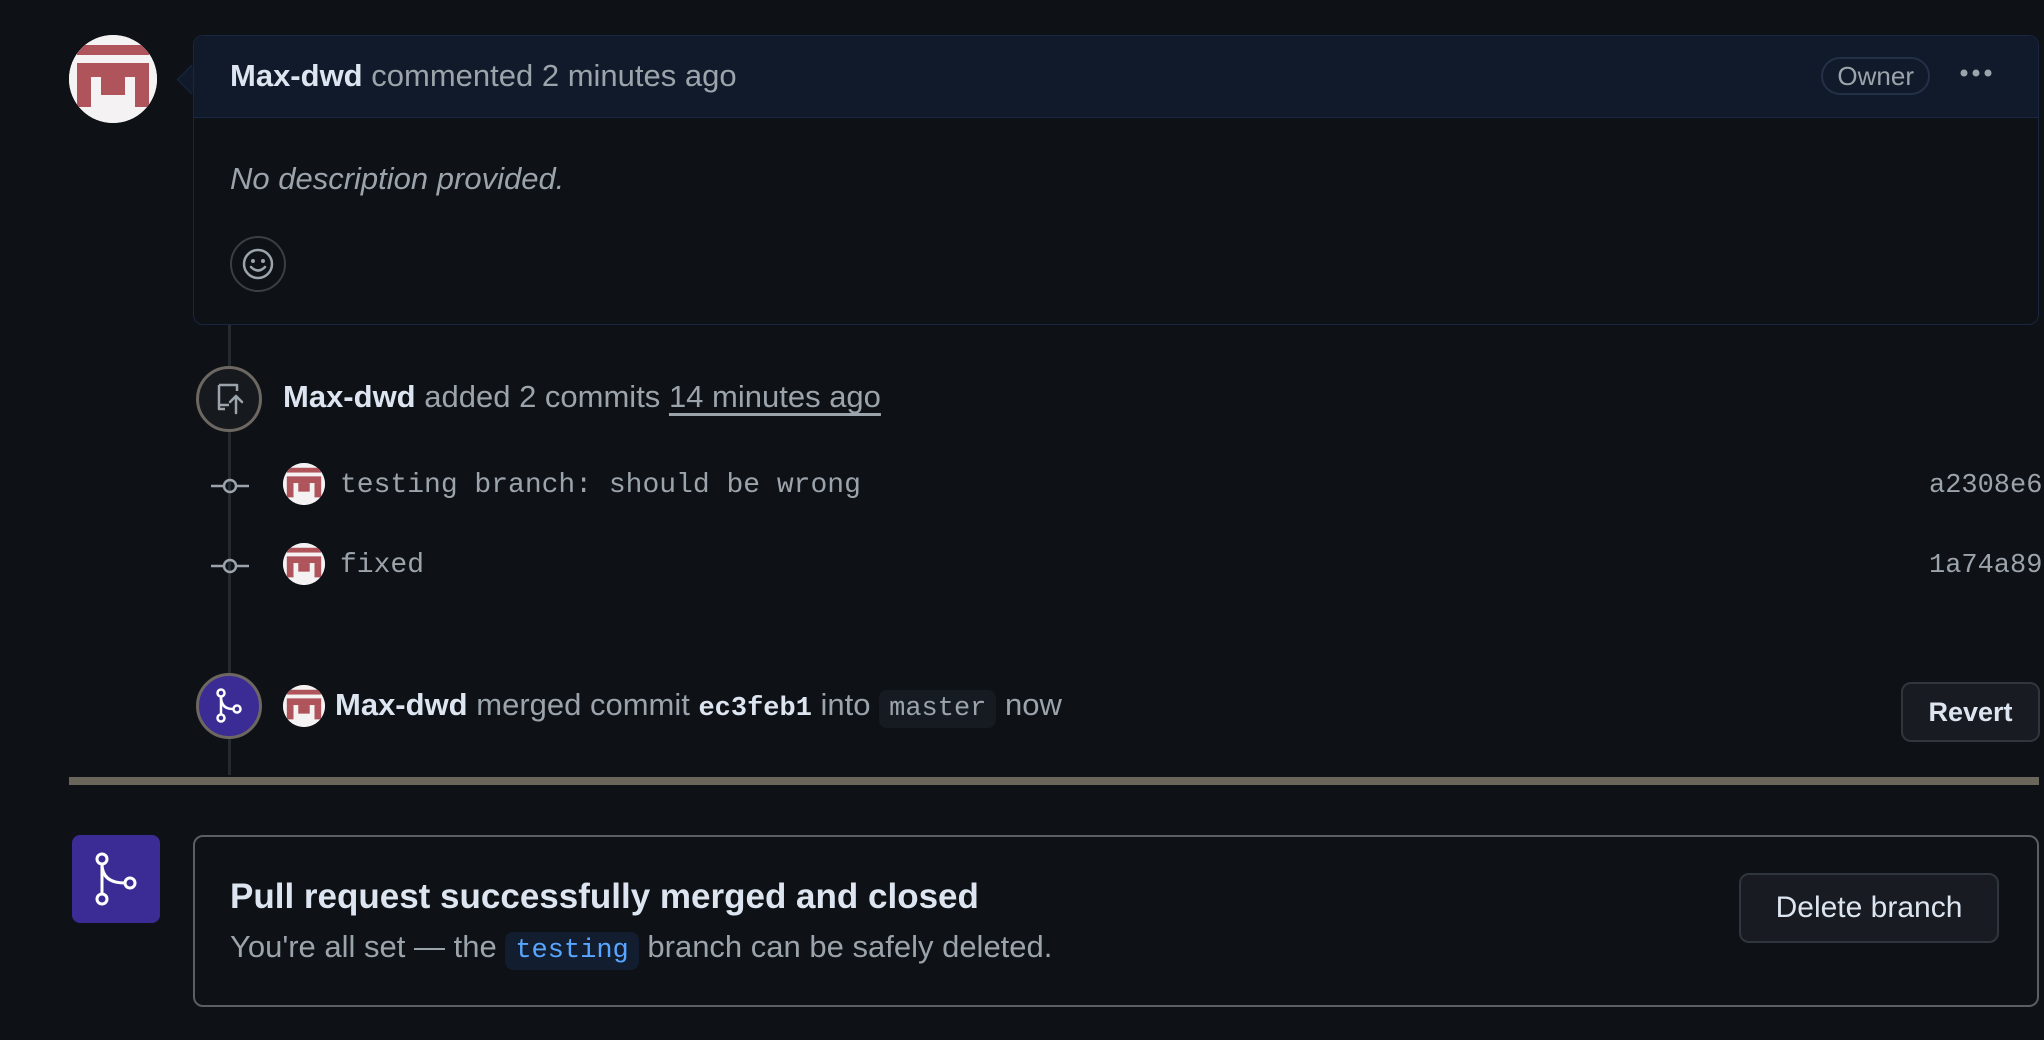  I want to click on comment-action: commented, so click(452, 75).